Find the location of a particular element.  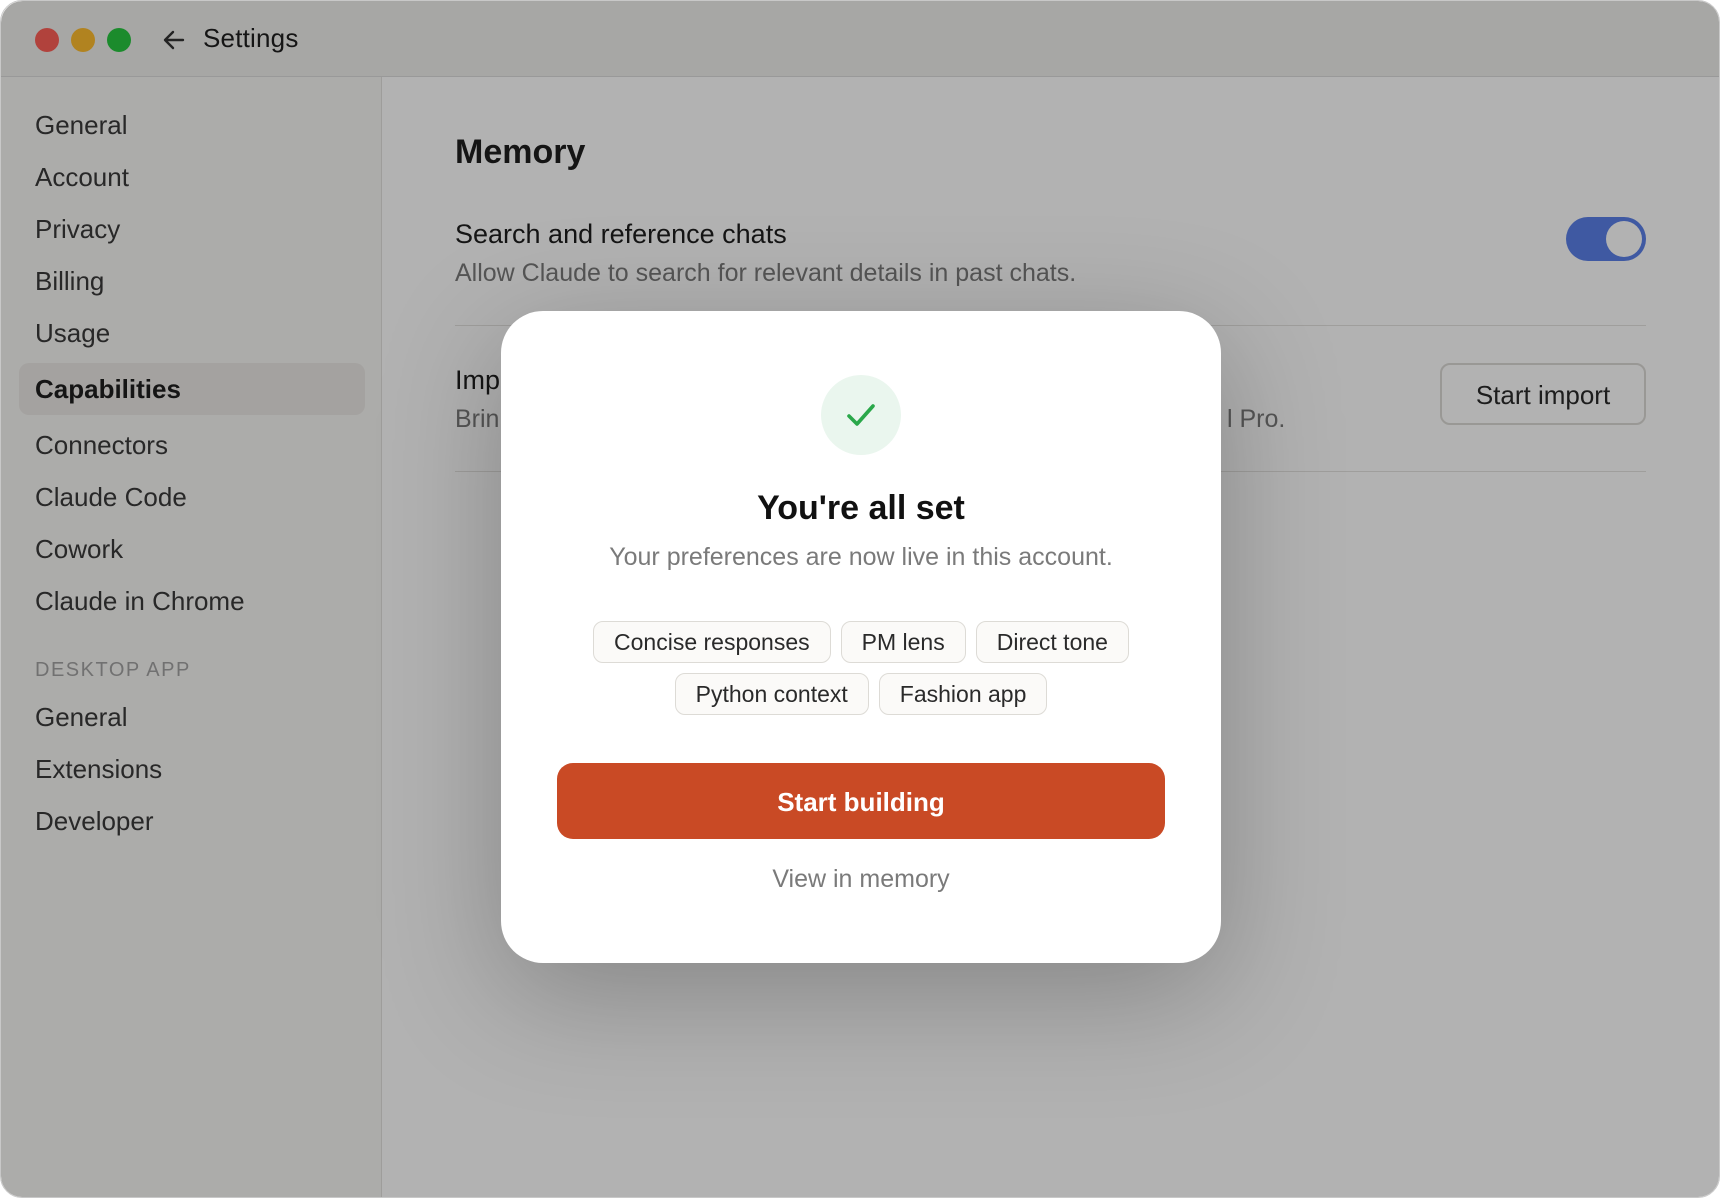

check-icon is located at coordinates (861, 415).